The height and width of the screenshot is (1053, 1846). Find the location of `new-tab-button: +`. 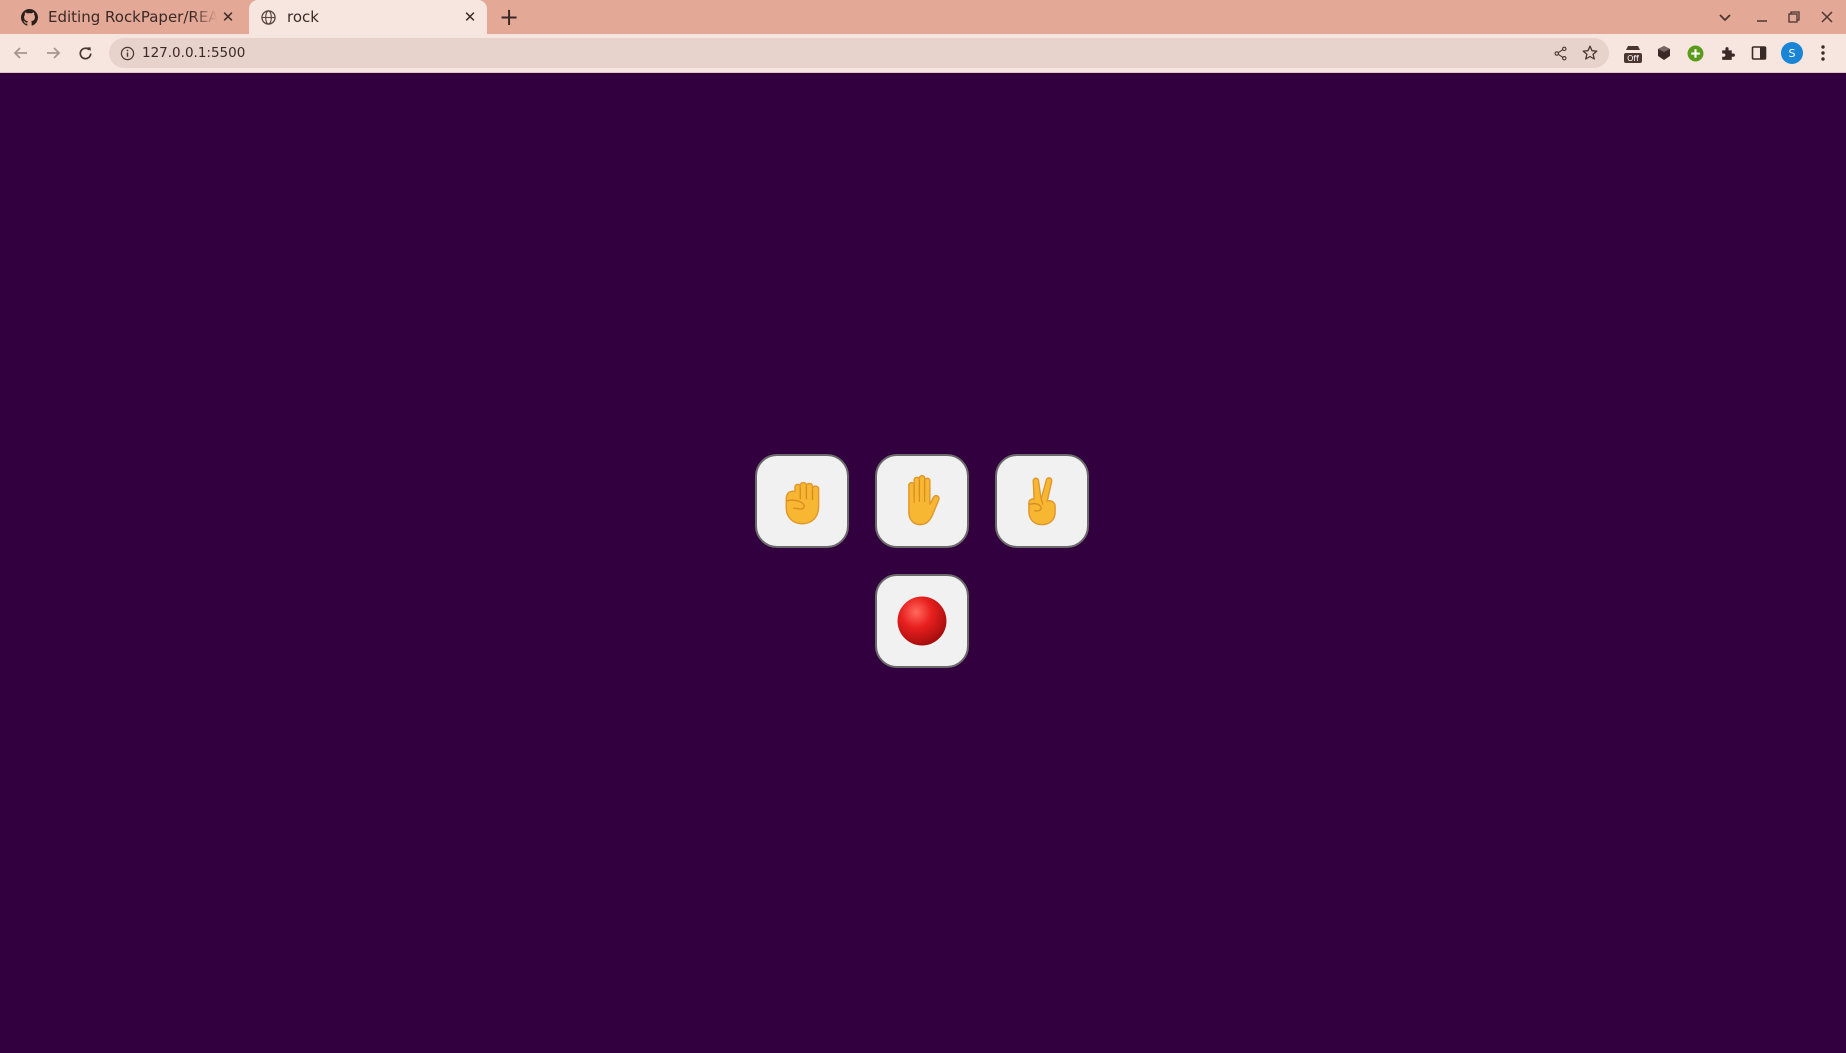

new-tab-button: + is located at coordinates (509, 17).